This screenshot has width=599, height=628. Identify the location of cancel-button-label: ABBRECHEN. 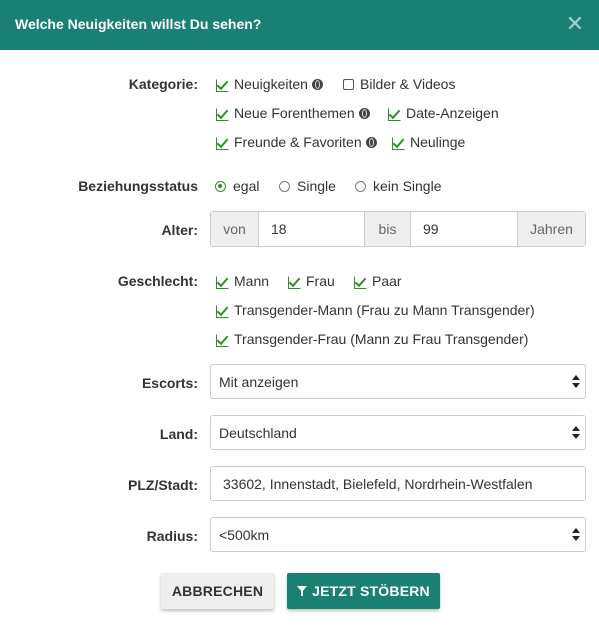
(217, 591).